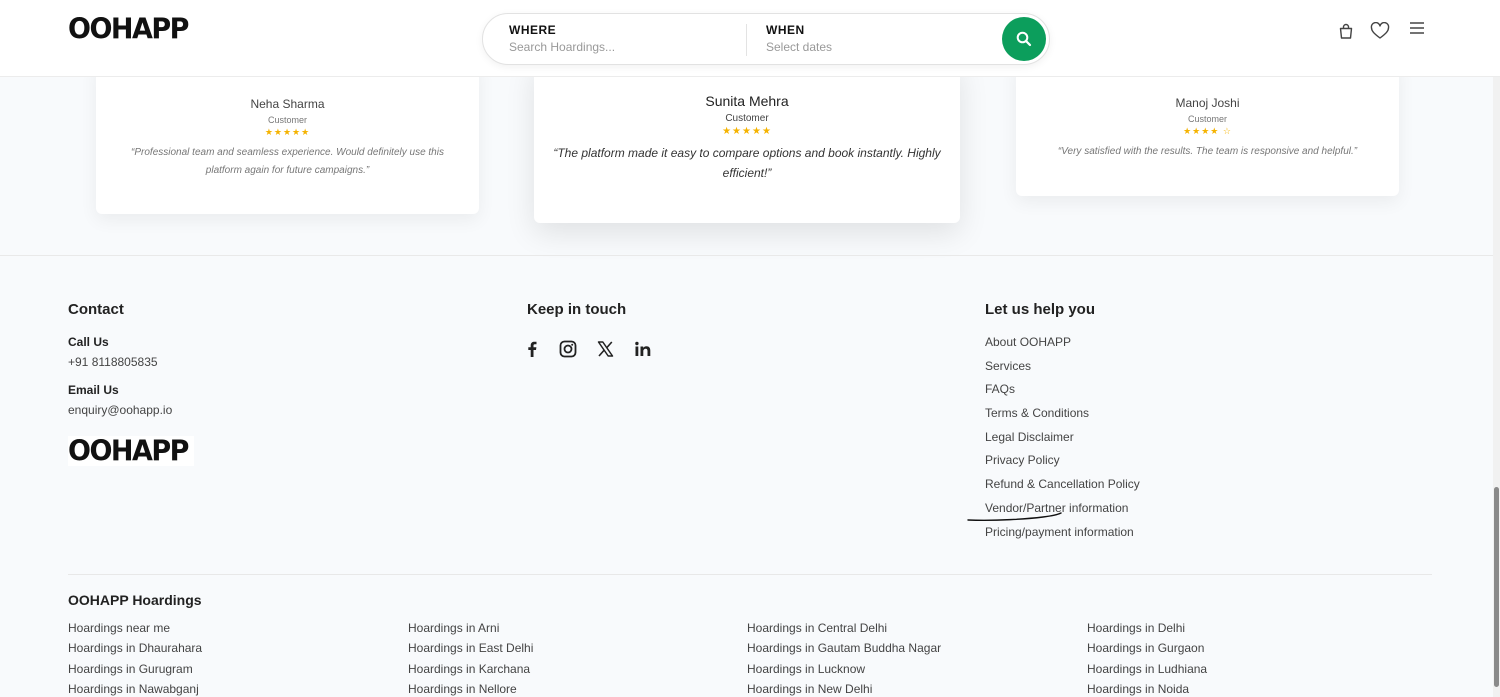  What do you see at coordinates (470, 650) in the screenshot?
I see `hoarding-link: Hoardings in East Delhi` at bounding box center [470, 650].